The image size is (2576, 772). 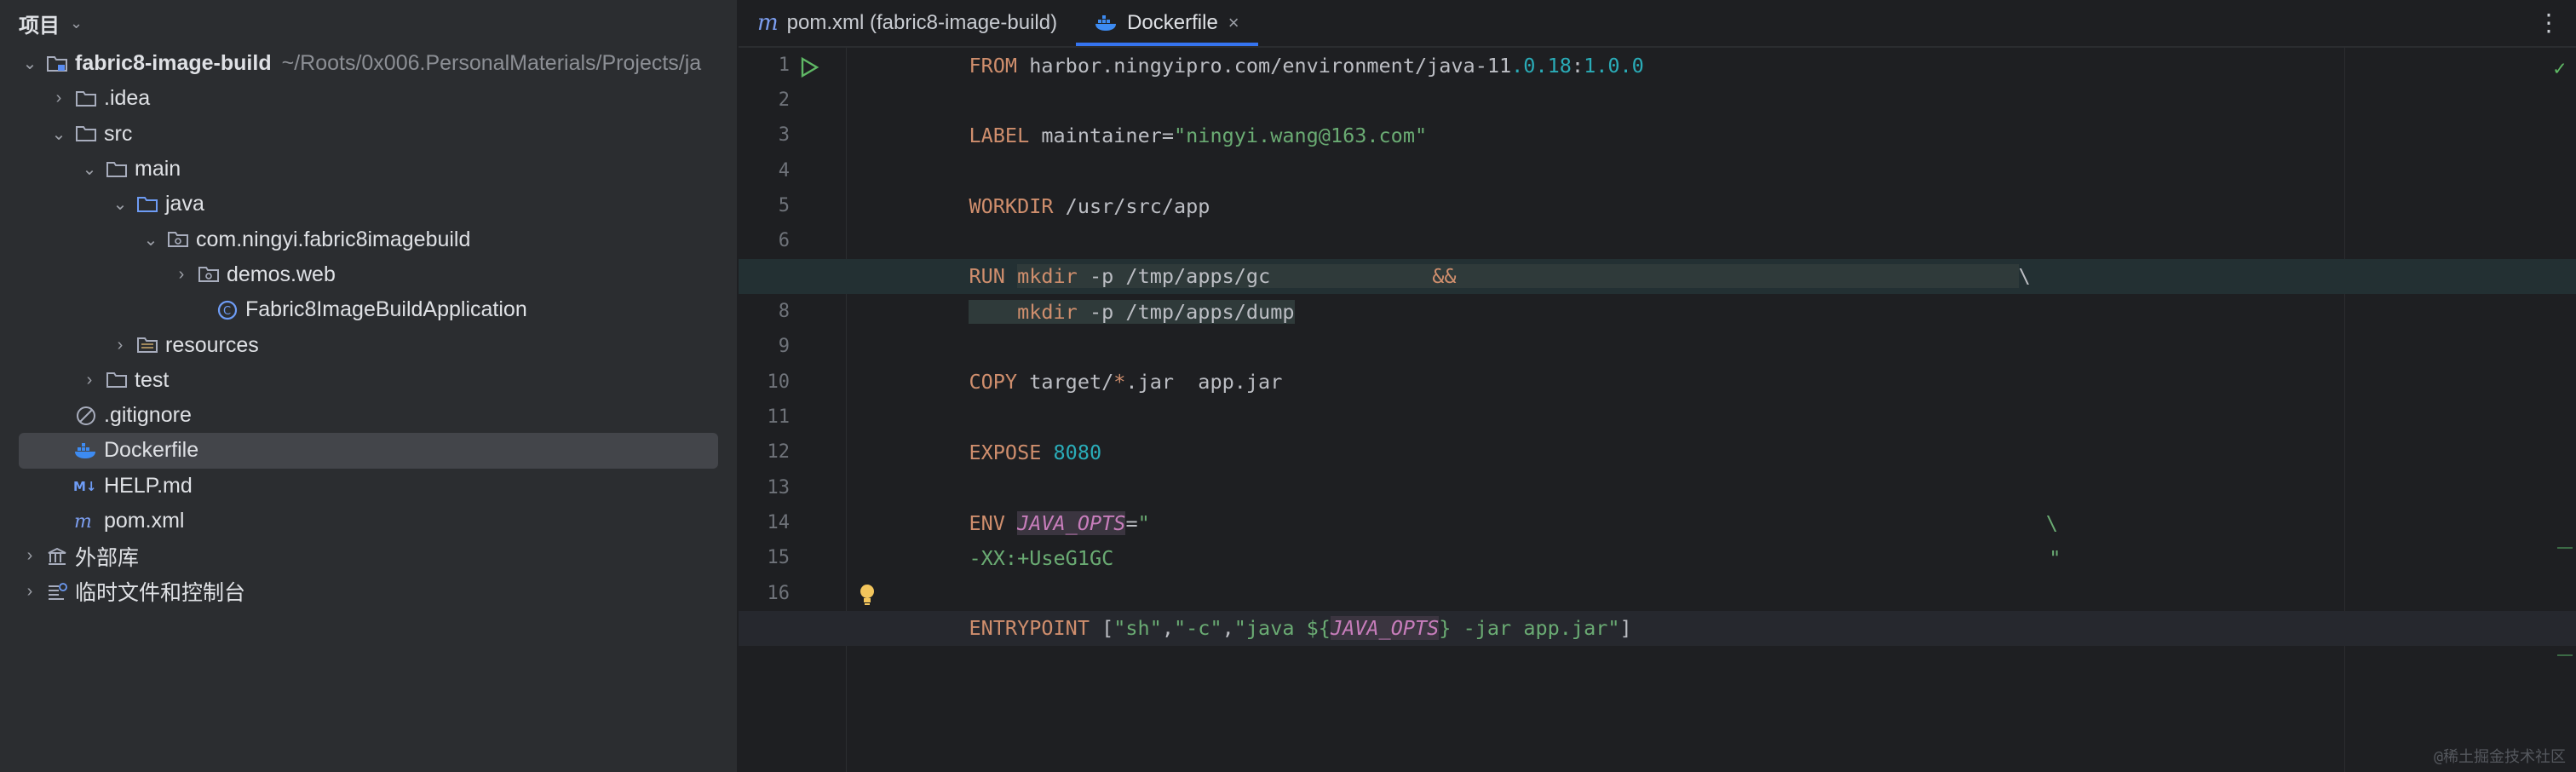 I want to click on root-name: fabric8-image-build, so click(x=174, y=63).